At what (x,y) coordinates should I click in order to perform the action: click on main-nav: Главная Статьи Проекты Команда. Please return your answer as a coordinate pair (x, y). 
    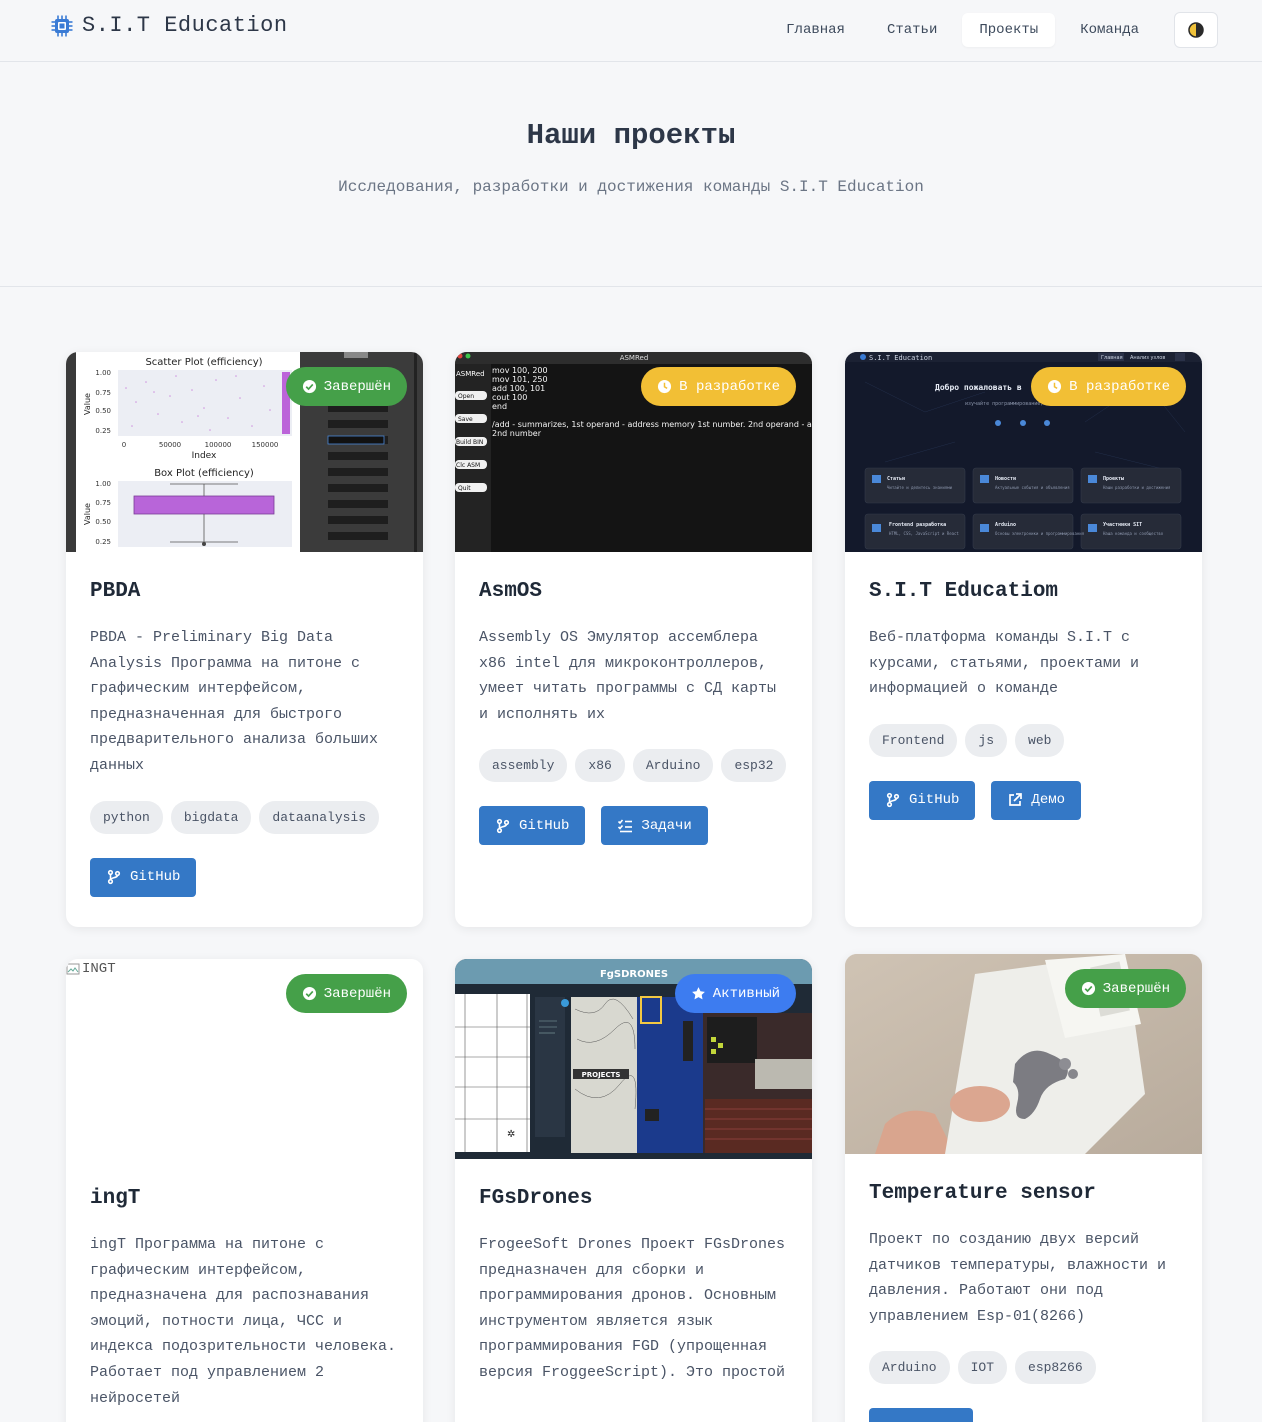
    Looking at the image, I should click on (993, 30).